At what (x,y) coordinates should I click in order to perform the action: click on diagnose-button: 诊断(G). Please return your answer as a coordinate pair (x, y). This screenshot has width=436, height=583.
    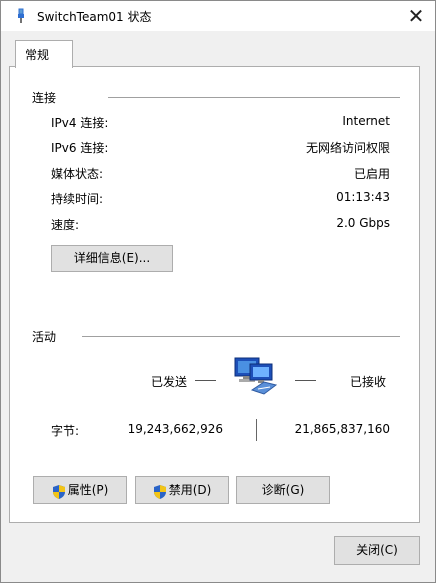
    Looking at the image, I should click on (283, 490).